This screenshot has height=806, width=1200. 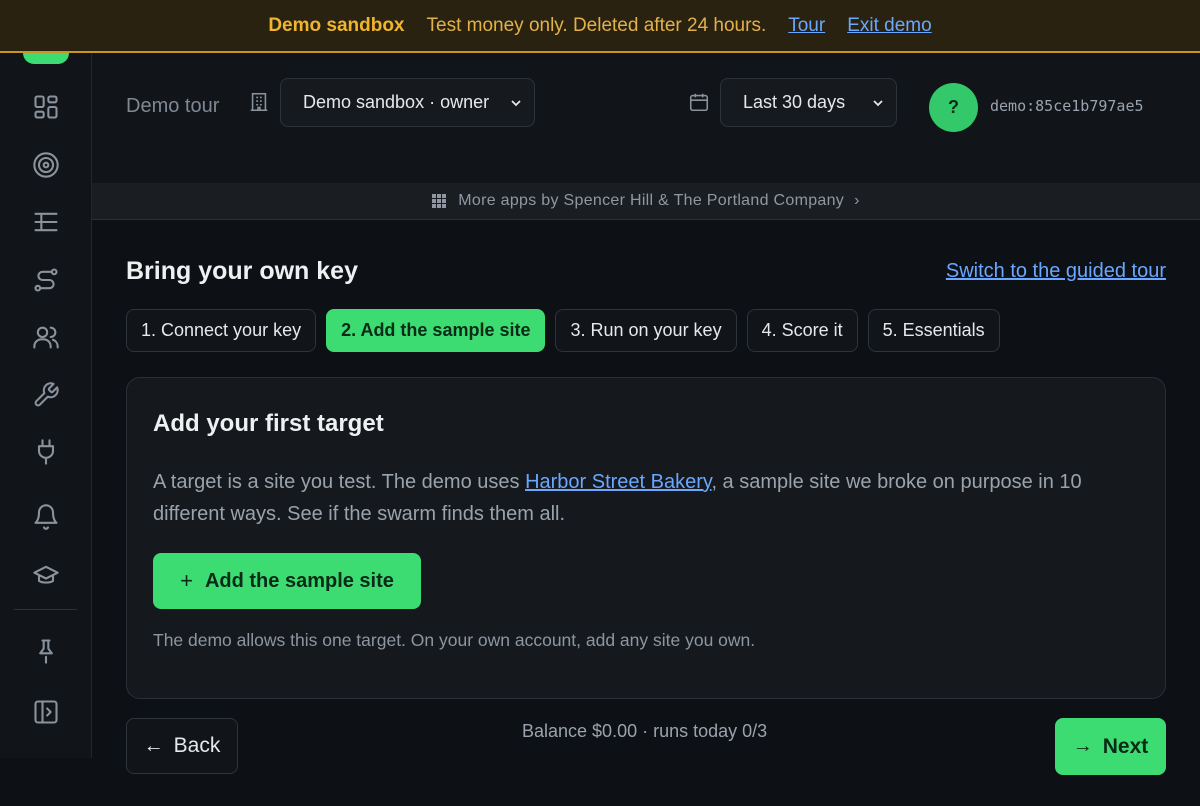 I want to click on arrow-left-icon: ←, so click(x=153, y=745).